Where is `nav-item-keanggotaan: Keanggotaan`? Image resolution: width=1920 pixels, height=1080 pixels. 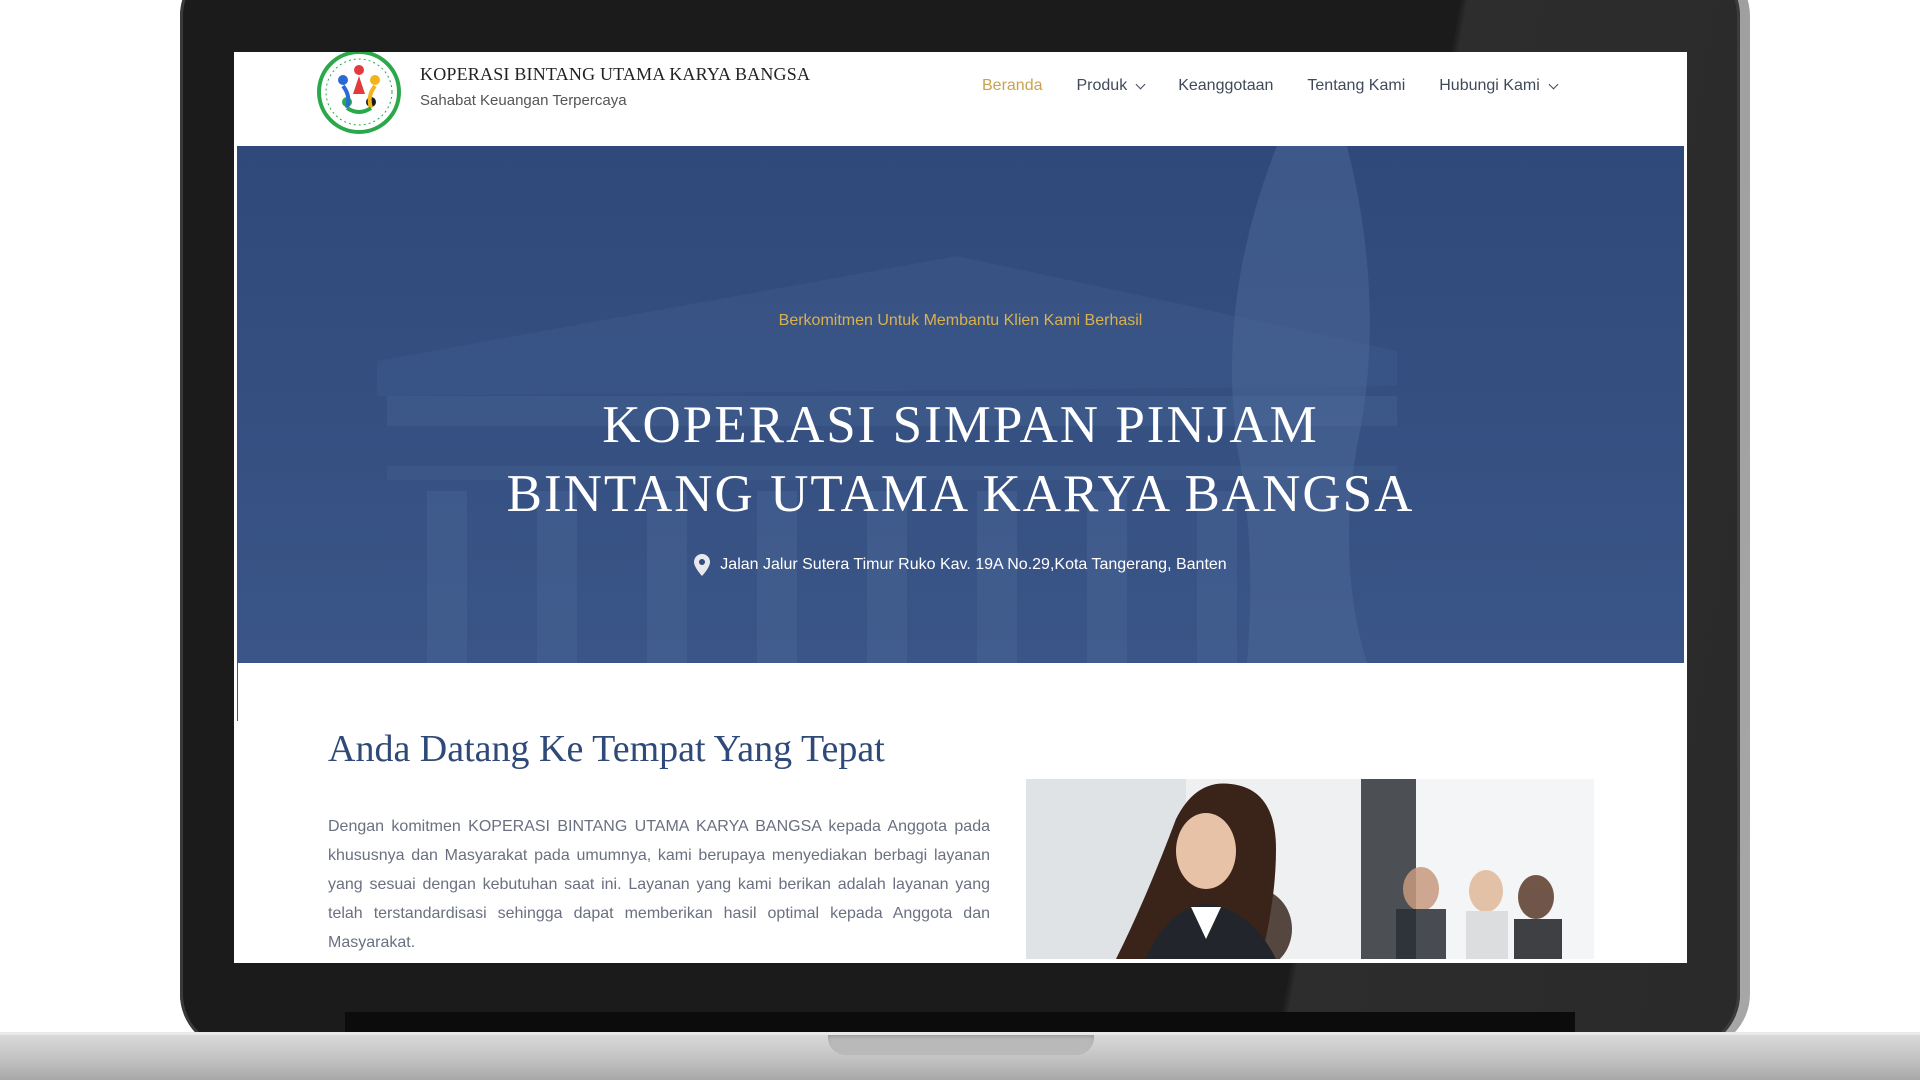
nav-item-keanggotaan: Keanggotaan is located at coordinates (1225, 86).